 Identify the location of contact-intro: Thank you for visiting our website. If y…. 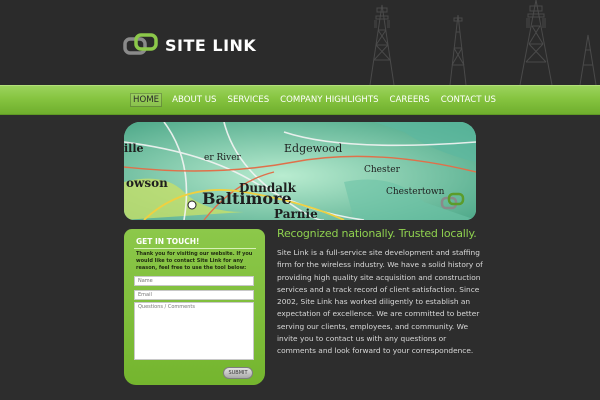
(194, 261).